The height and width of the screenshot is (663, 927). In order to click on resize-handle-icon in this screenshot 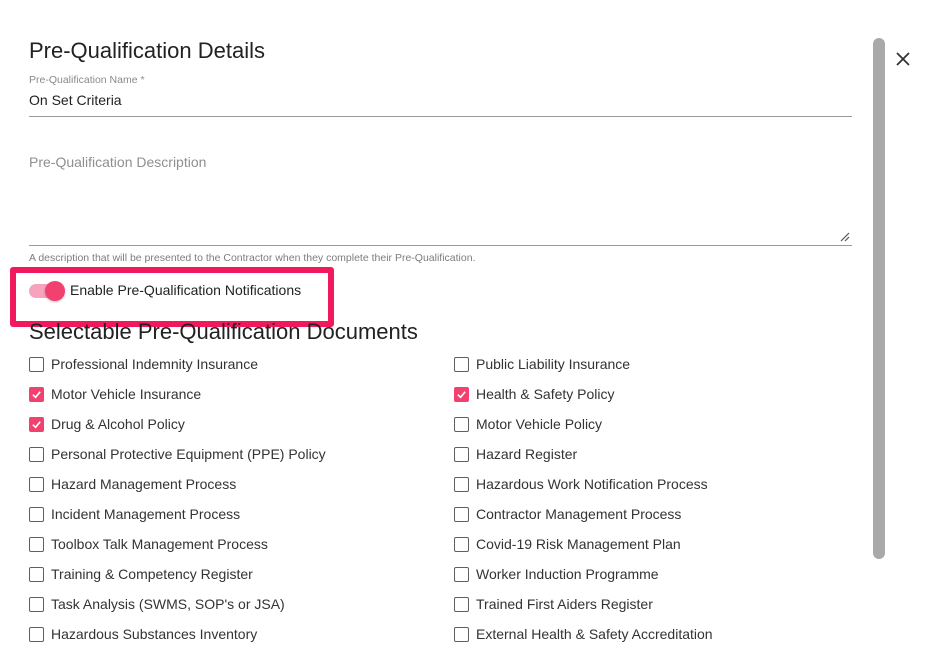, I will do `click(844, 235)`.